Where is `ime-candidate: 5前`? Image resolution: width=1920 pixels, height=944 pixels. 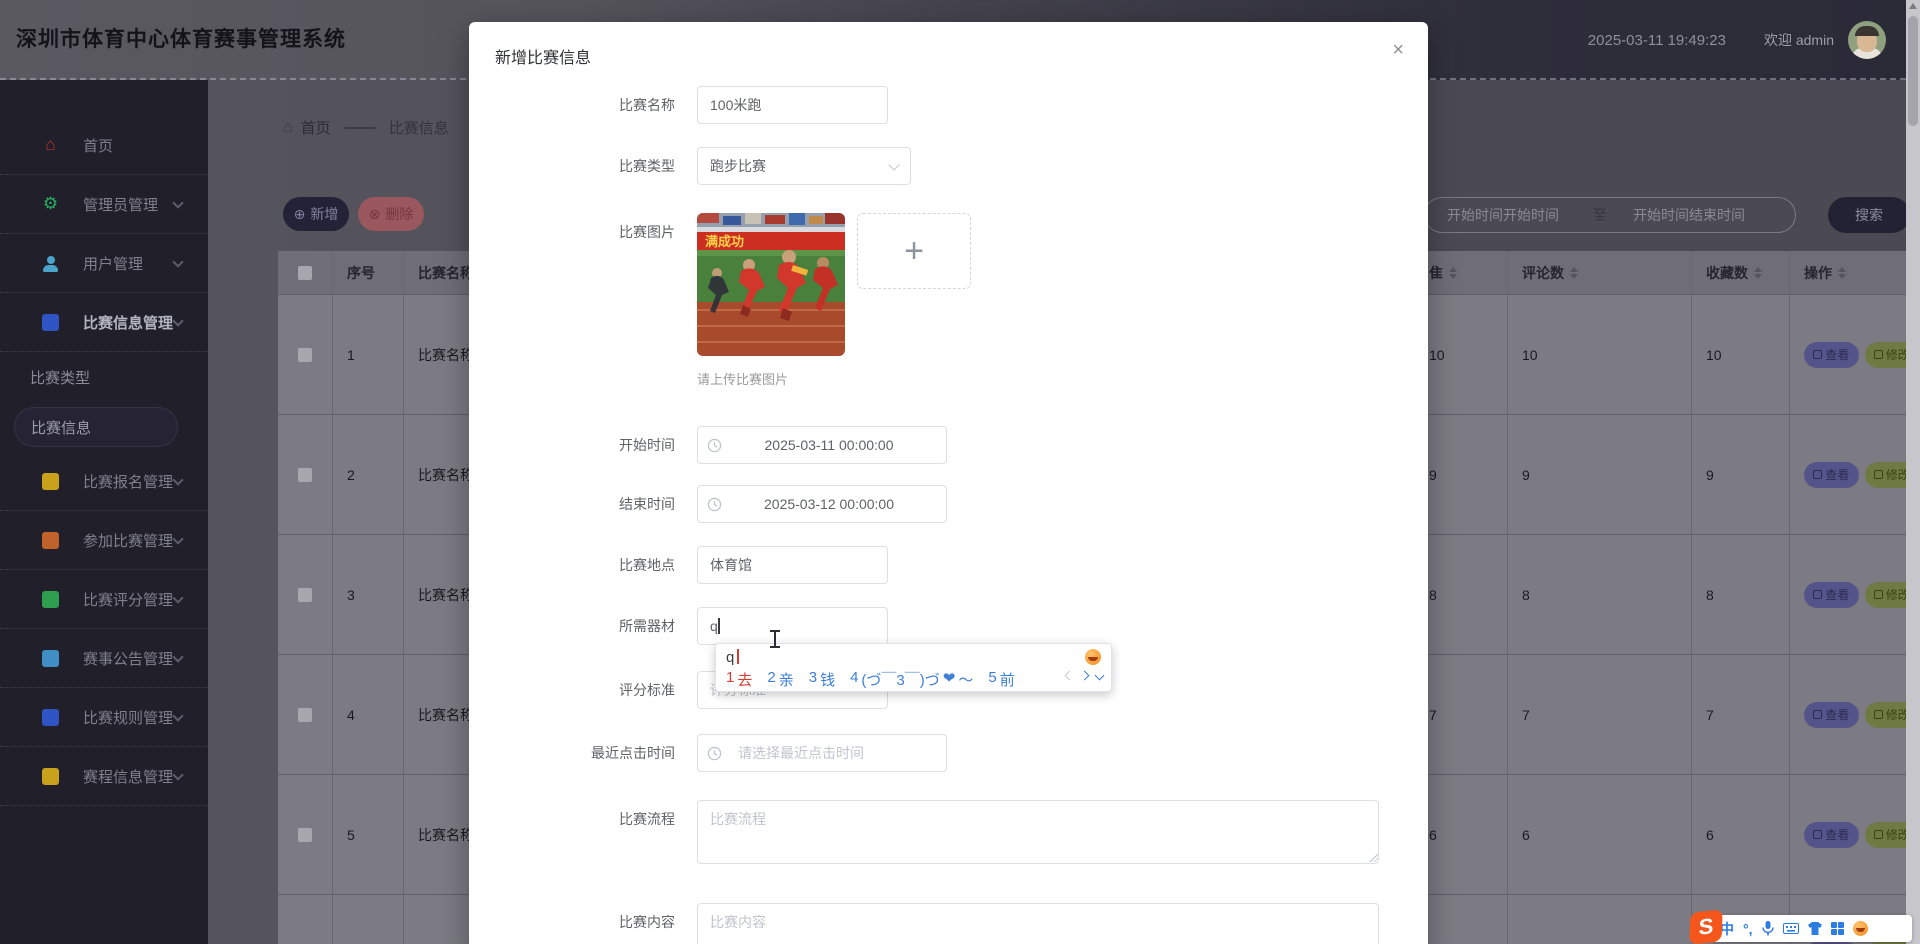 ime-candidate: 5前 is located at coordinates (1001, 679).